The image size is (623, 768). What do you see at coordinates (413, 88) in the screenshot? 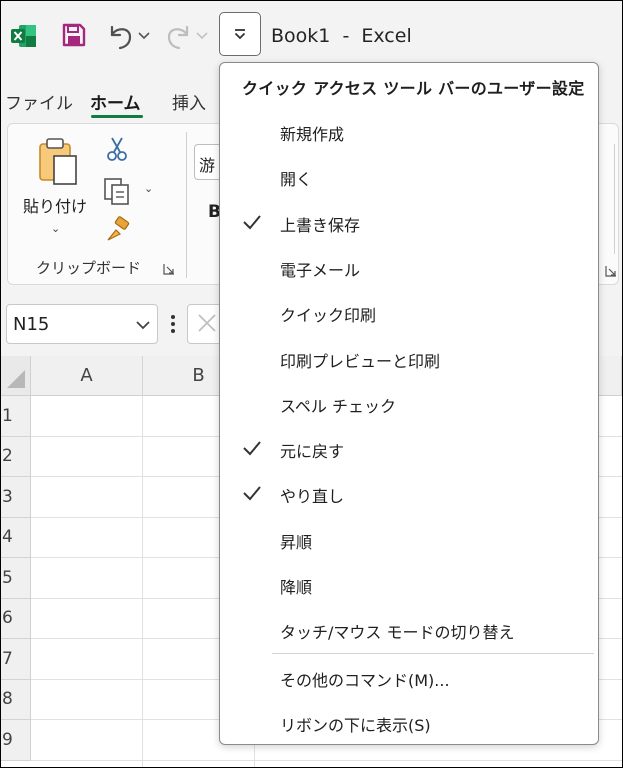
I see `menu-title: クイック アクセス ツール バーのユーザー設定` at bounding box center [413, 88].